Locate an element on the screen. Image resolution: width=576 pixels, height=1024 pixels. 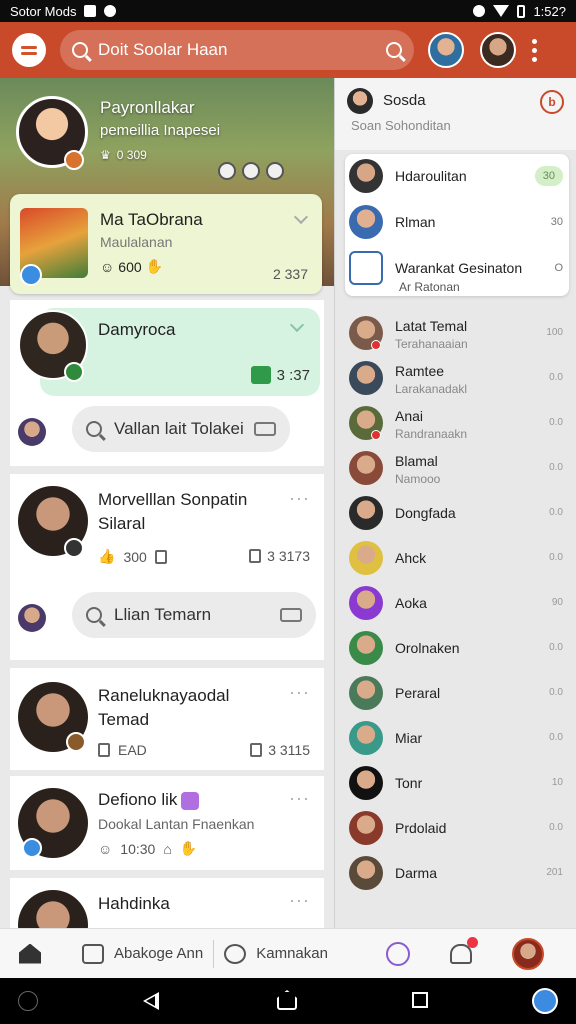
post-title-line1: Raneluknayaodal is located at coordinates (164, 695).